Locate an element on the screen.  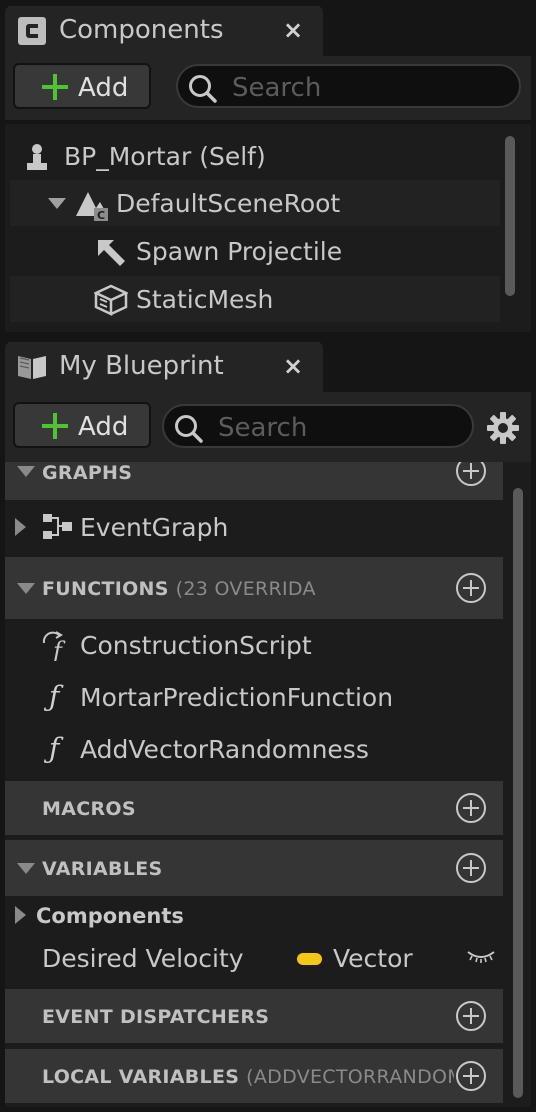
section-title: VARIABLES is located at coordinates (102, 869).